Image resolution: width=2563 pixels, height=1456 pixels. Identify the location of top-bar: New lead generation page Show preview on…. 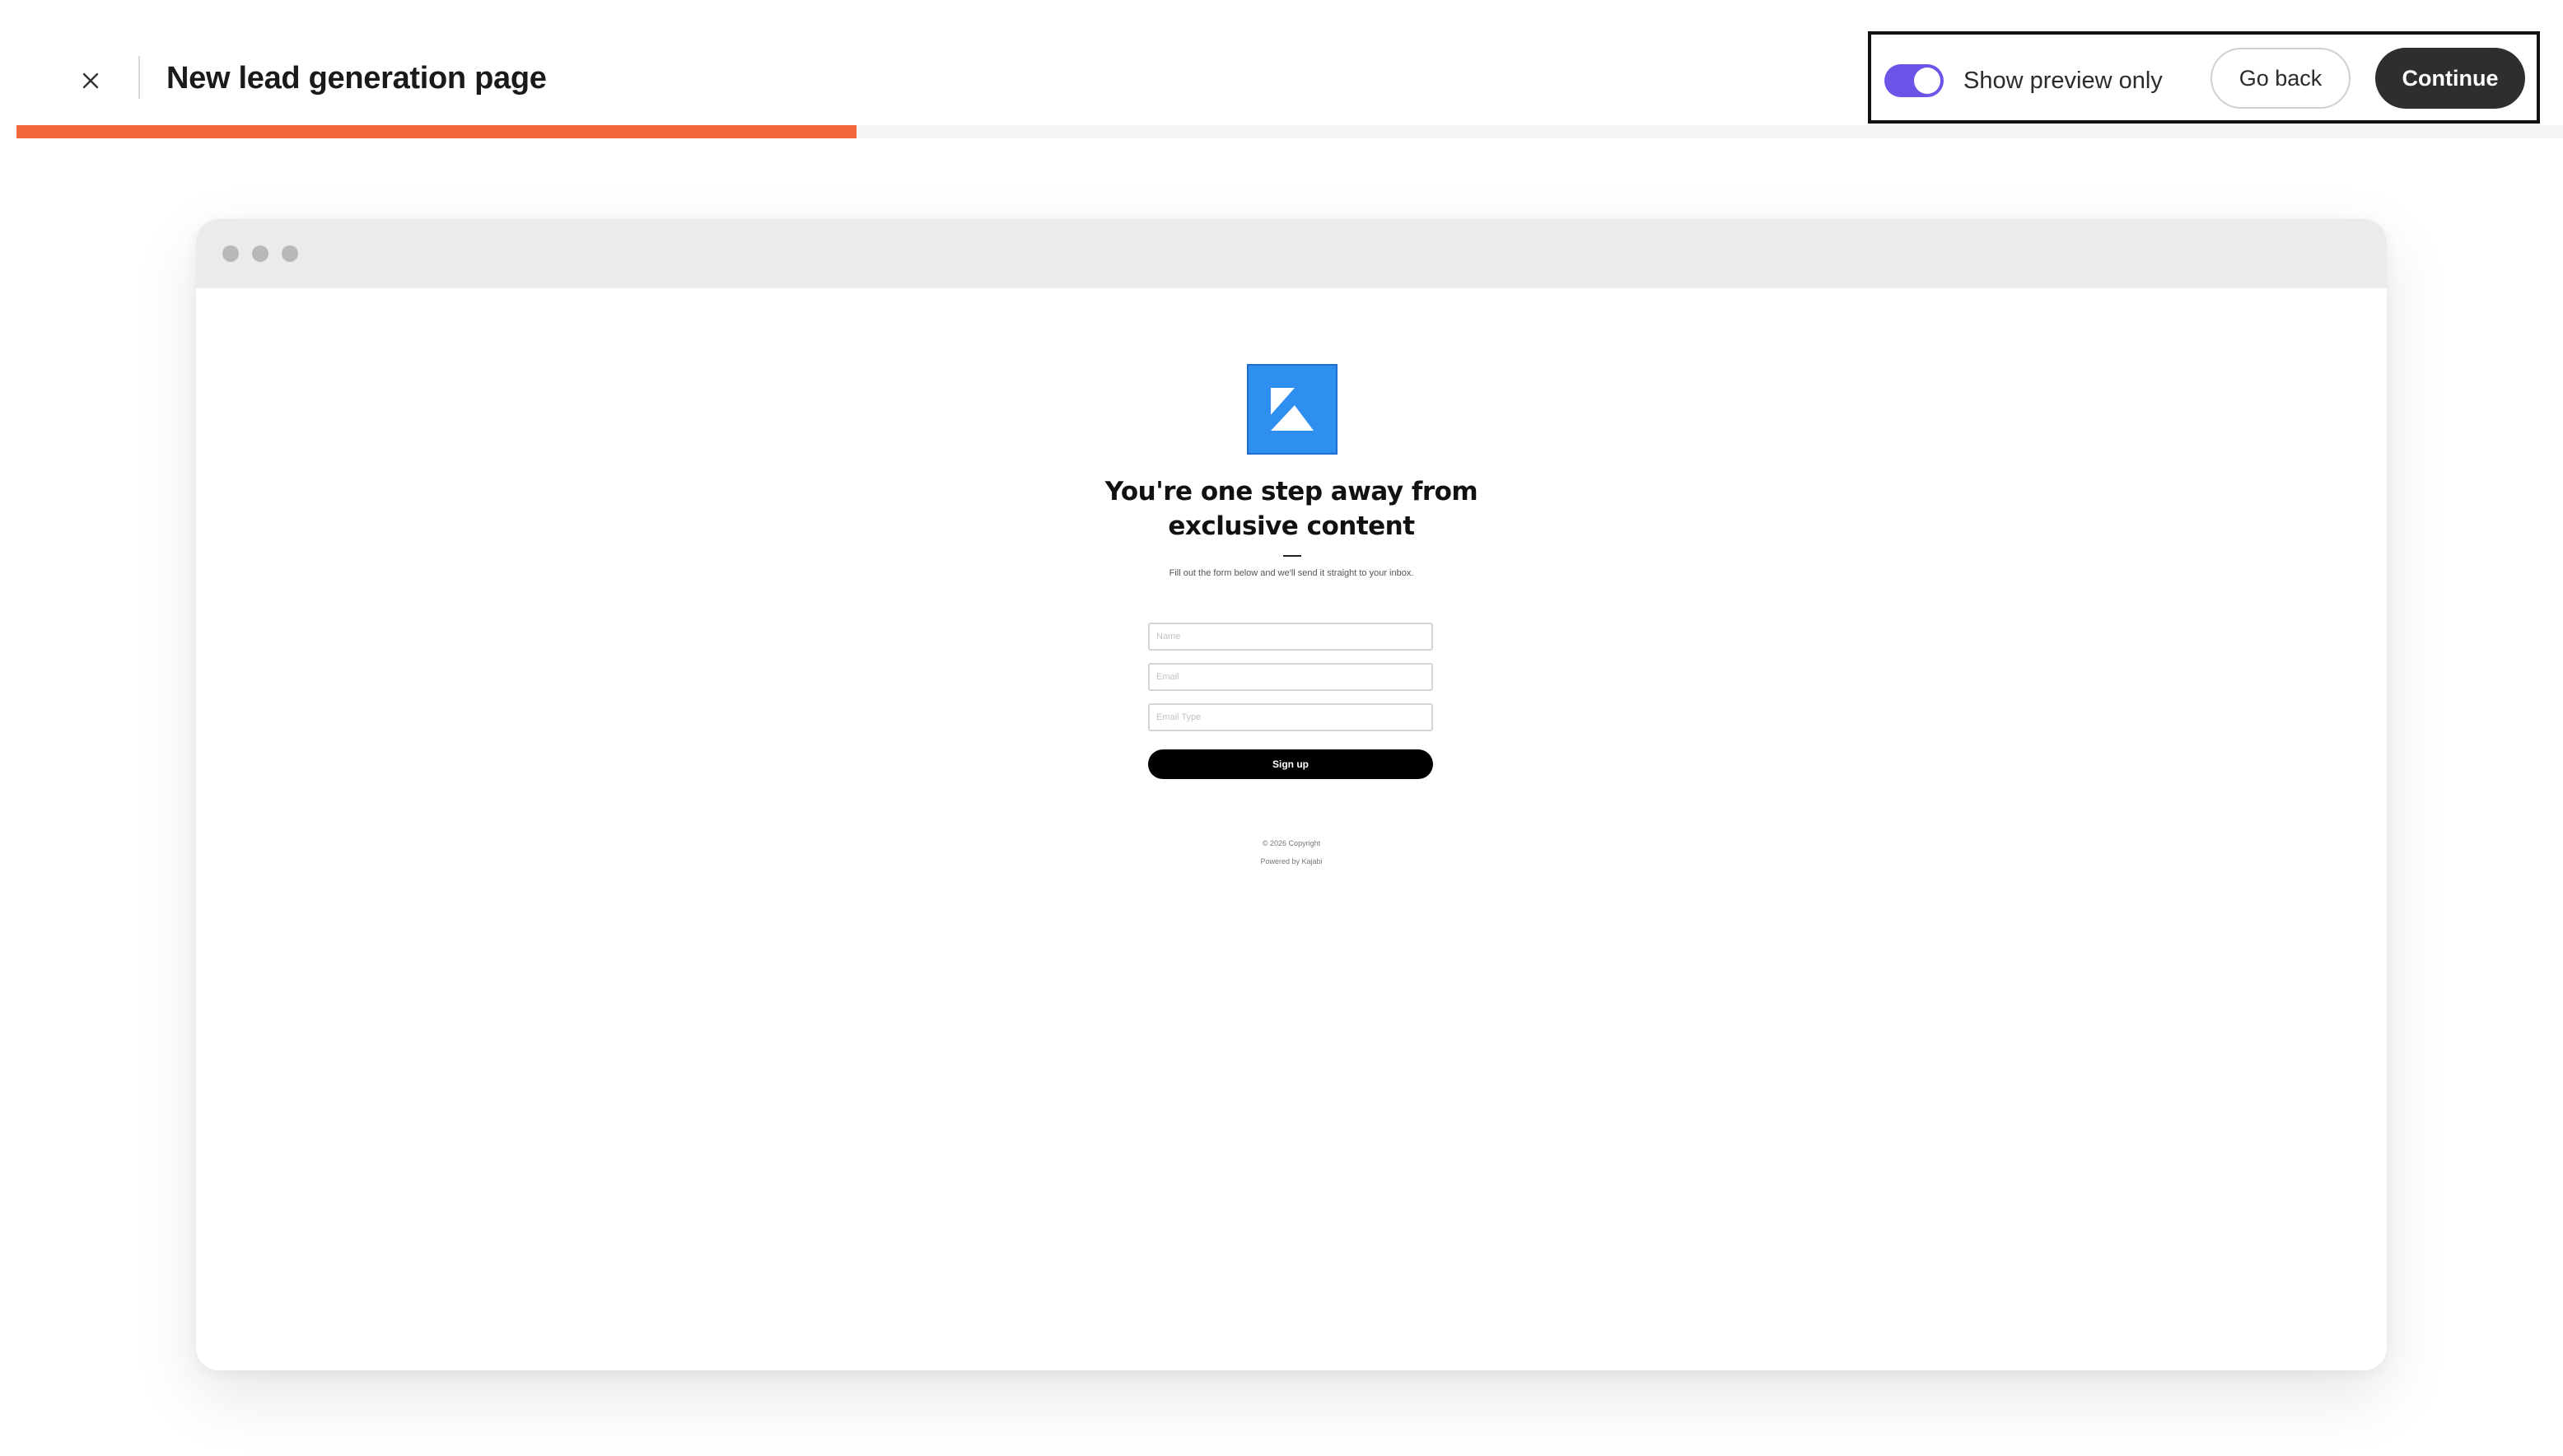
(1281, 62).